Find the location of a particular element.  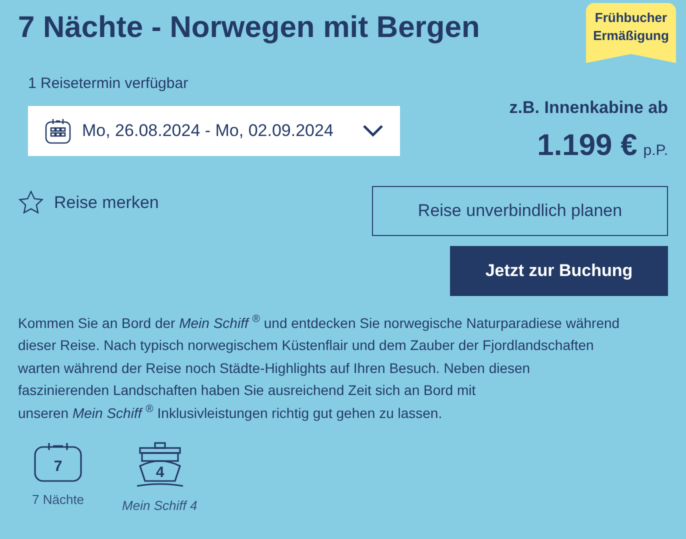

discount-badge: Frühbucher Ermäßigung is located at coordinates (631, 33).